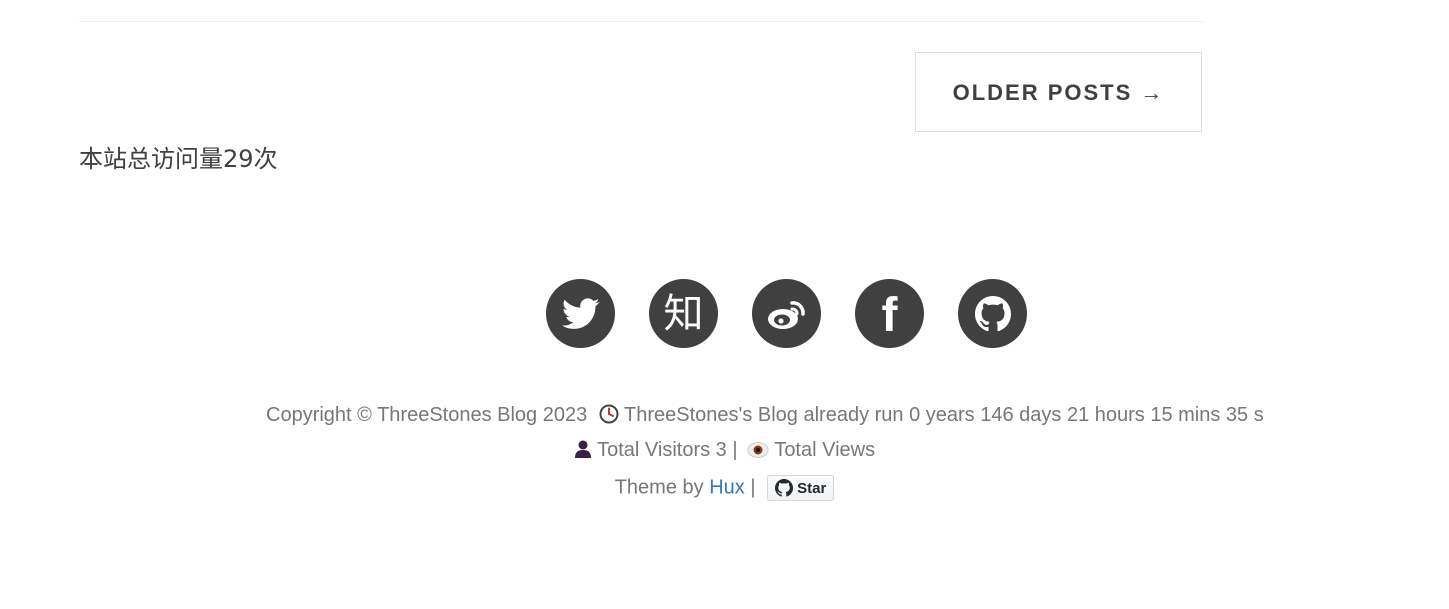  Describe the element at coordinates (667, 450) in the screenshot. I see `total-visitors-text: Total Visitors 3 |` at that location.